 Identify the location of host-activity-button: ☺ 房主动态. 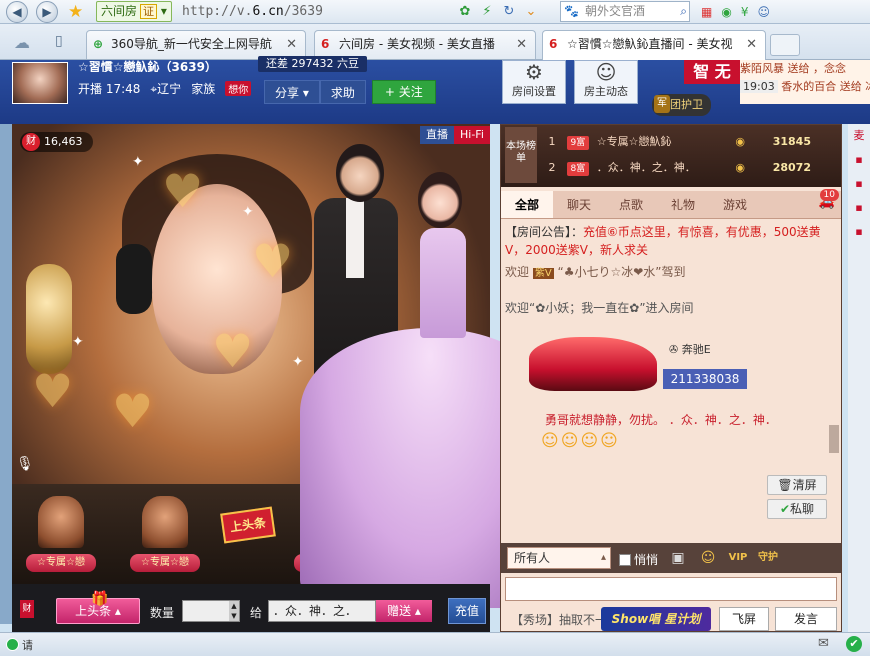
(606, 82).